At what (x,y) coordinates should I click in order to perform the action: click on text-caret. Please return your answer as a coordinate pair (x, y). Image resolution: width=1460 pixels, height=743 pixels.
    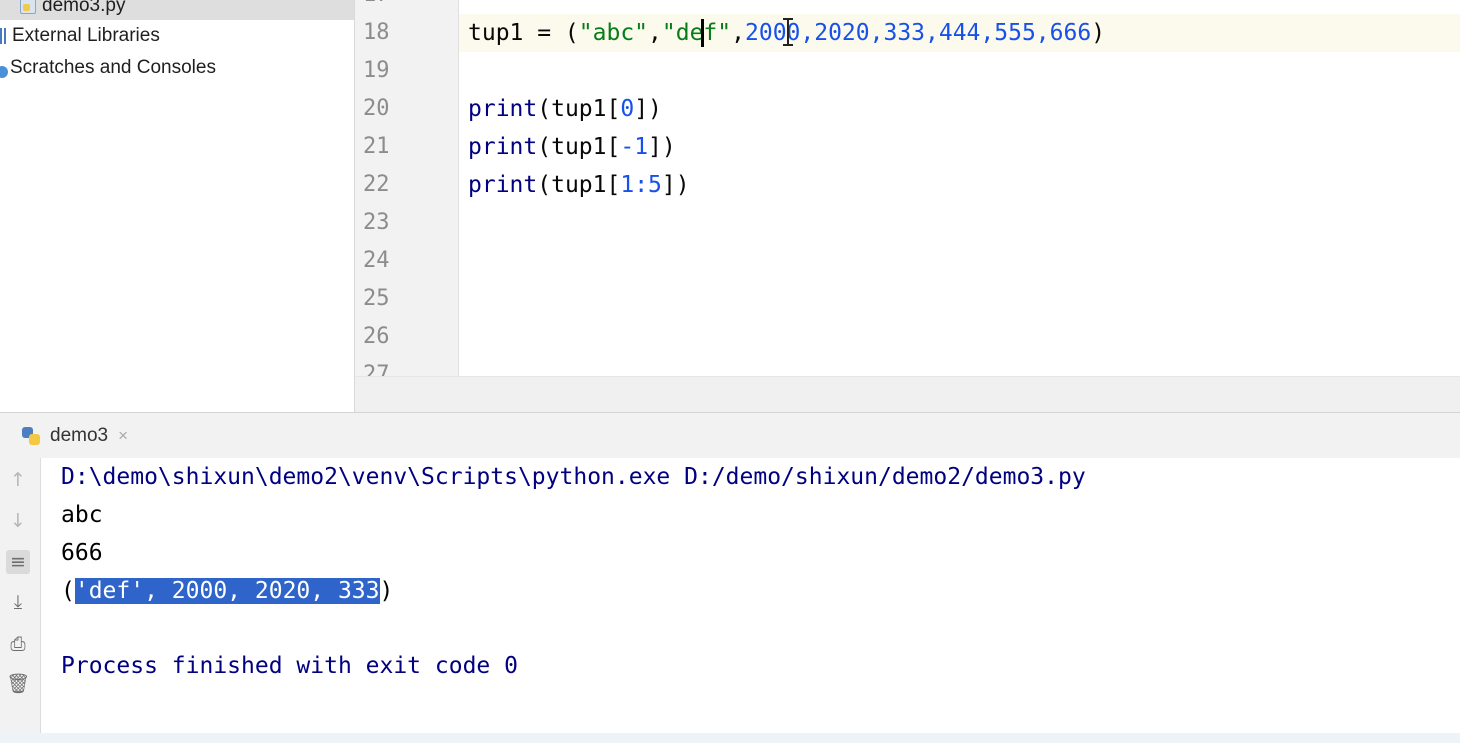
    Looking at the image, I should click on (702, 33).